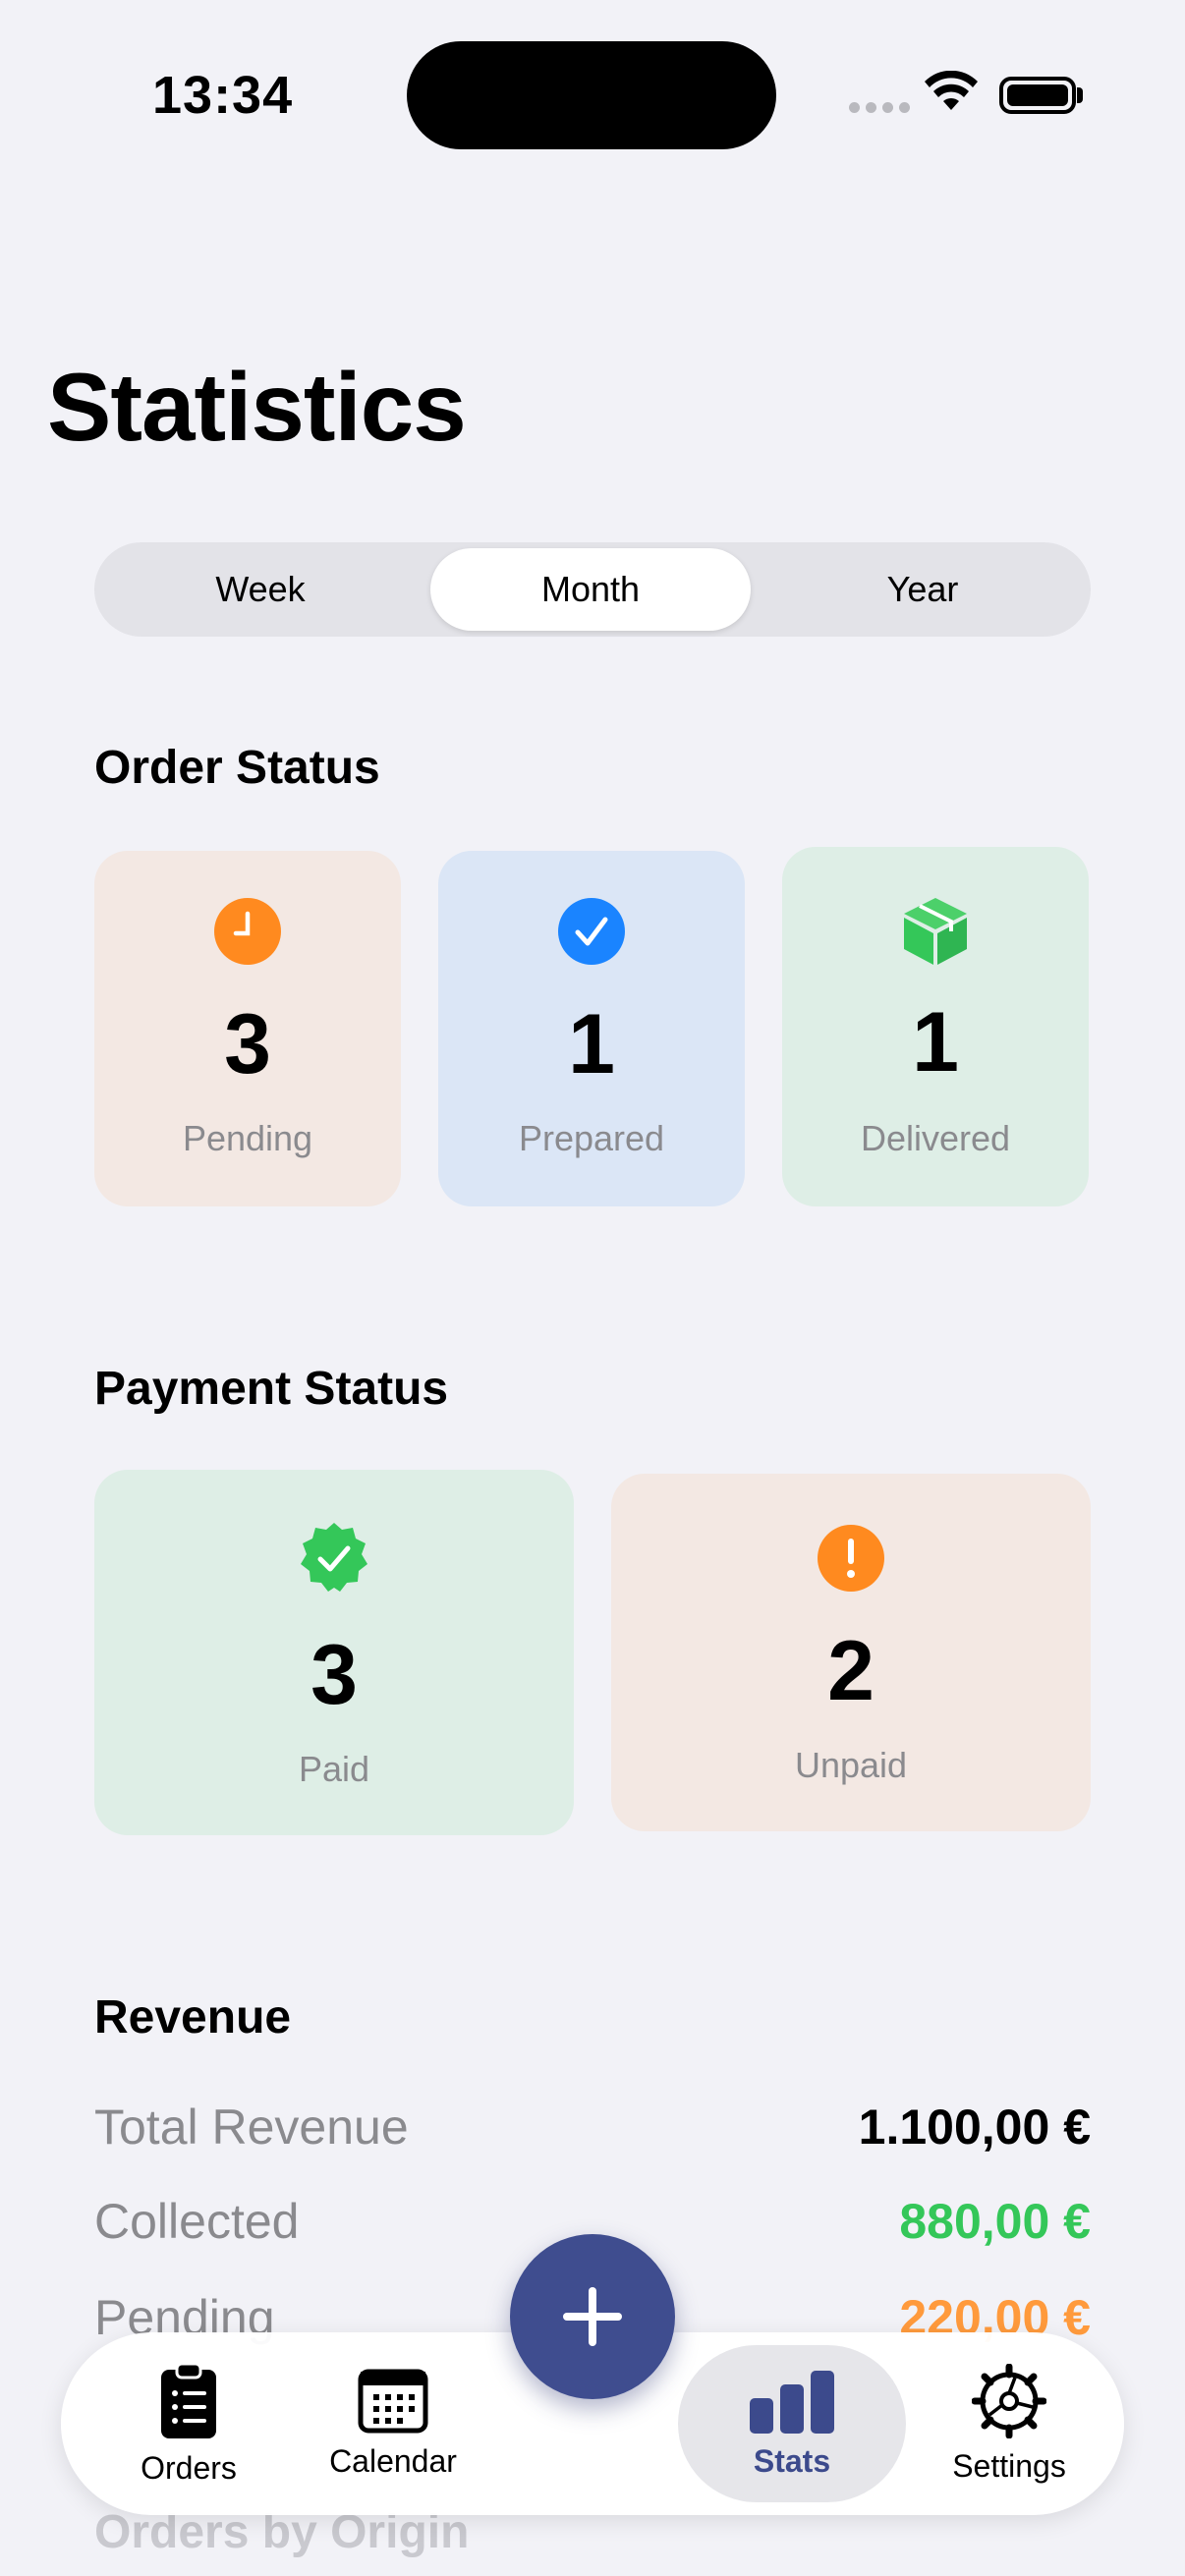 The height and width of the screenshot is (2576, 1185). I want to click on period-segmented-control: Week Month Year, so click(592, 589).